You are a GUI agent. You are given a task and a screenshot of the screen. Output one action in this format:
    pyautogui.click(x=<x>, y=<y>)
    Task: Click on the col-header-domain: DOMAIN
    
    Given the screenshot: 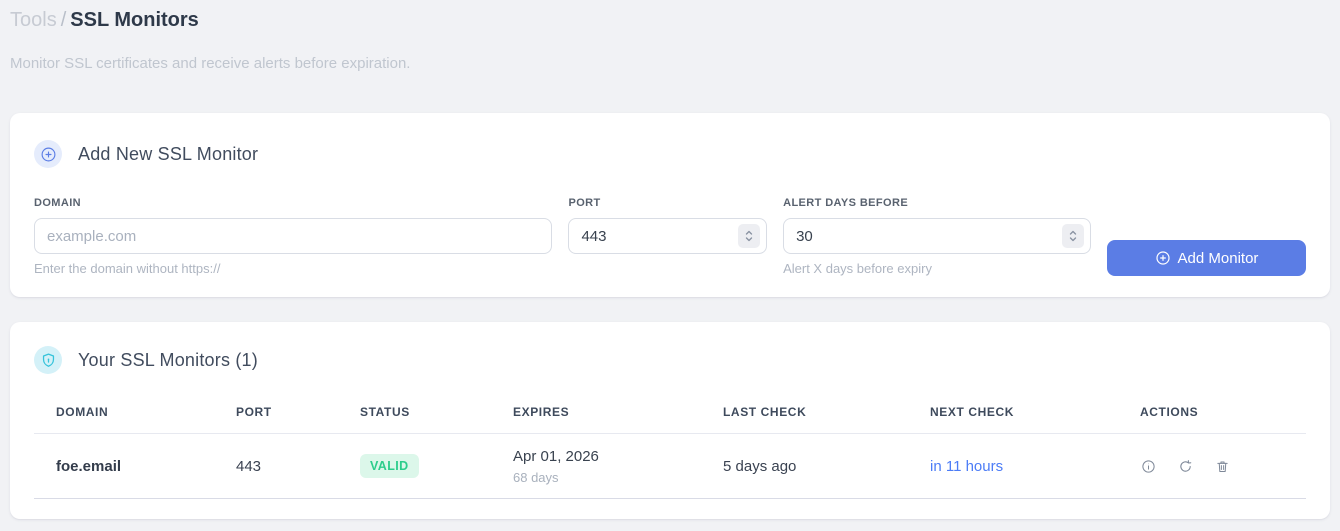 What is the action you would take?
    pyautogui.click(x=124, y=419)
    